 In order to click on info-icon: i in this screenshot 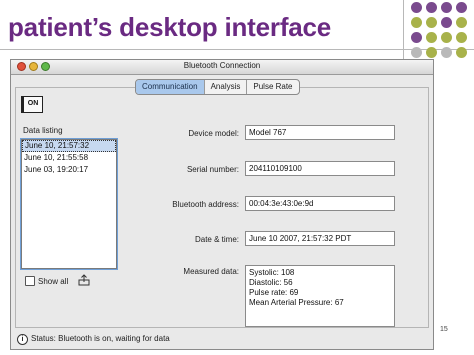, I will do `click(22, 339)`.